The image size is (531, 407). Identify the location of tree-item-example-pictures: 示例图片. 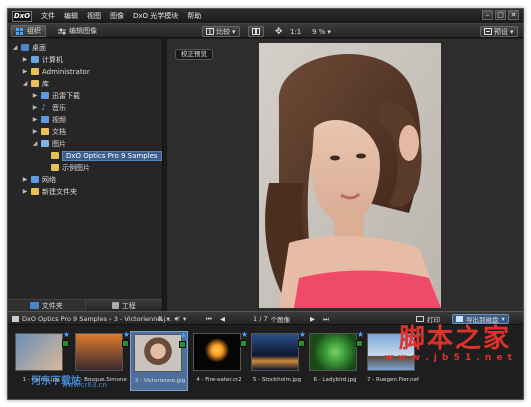
(66, 167).